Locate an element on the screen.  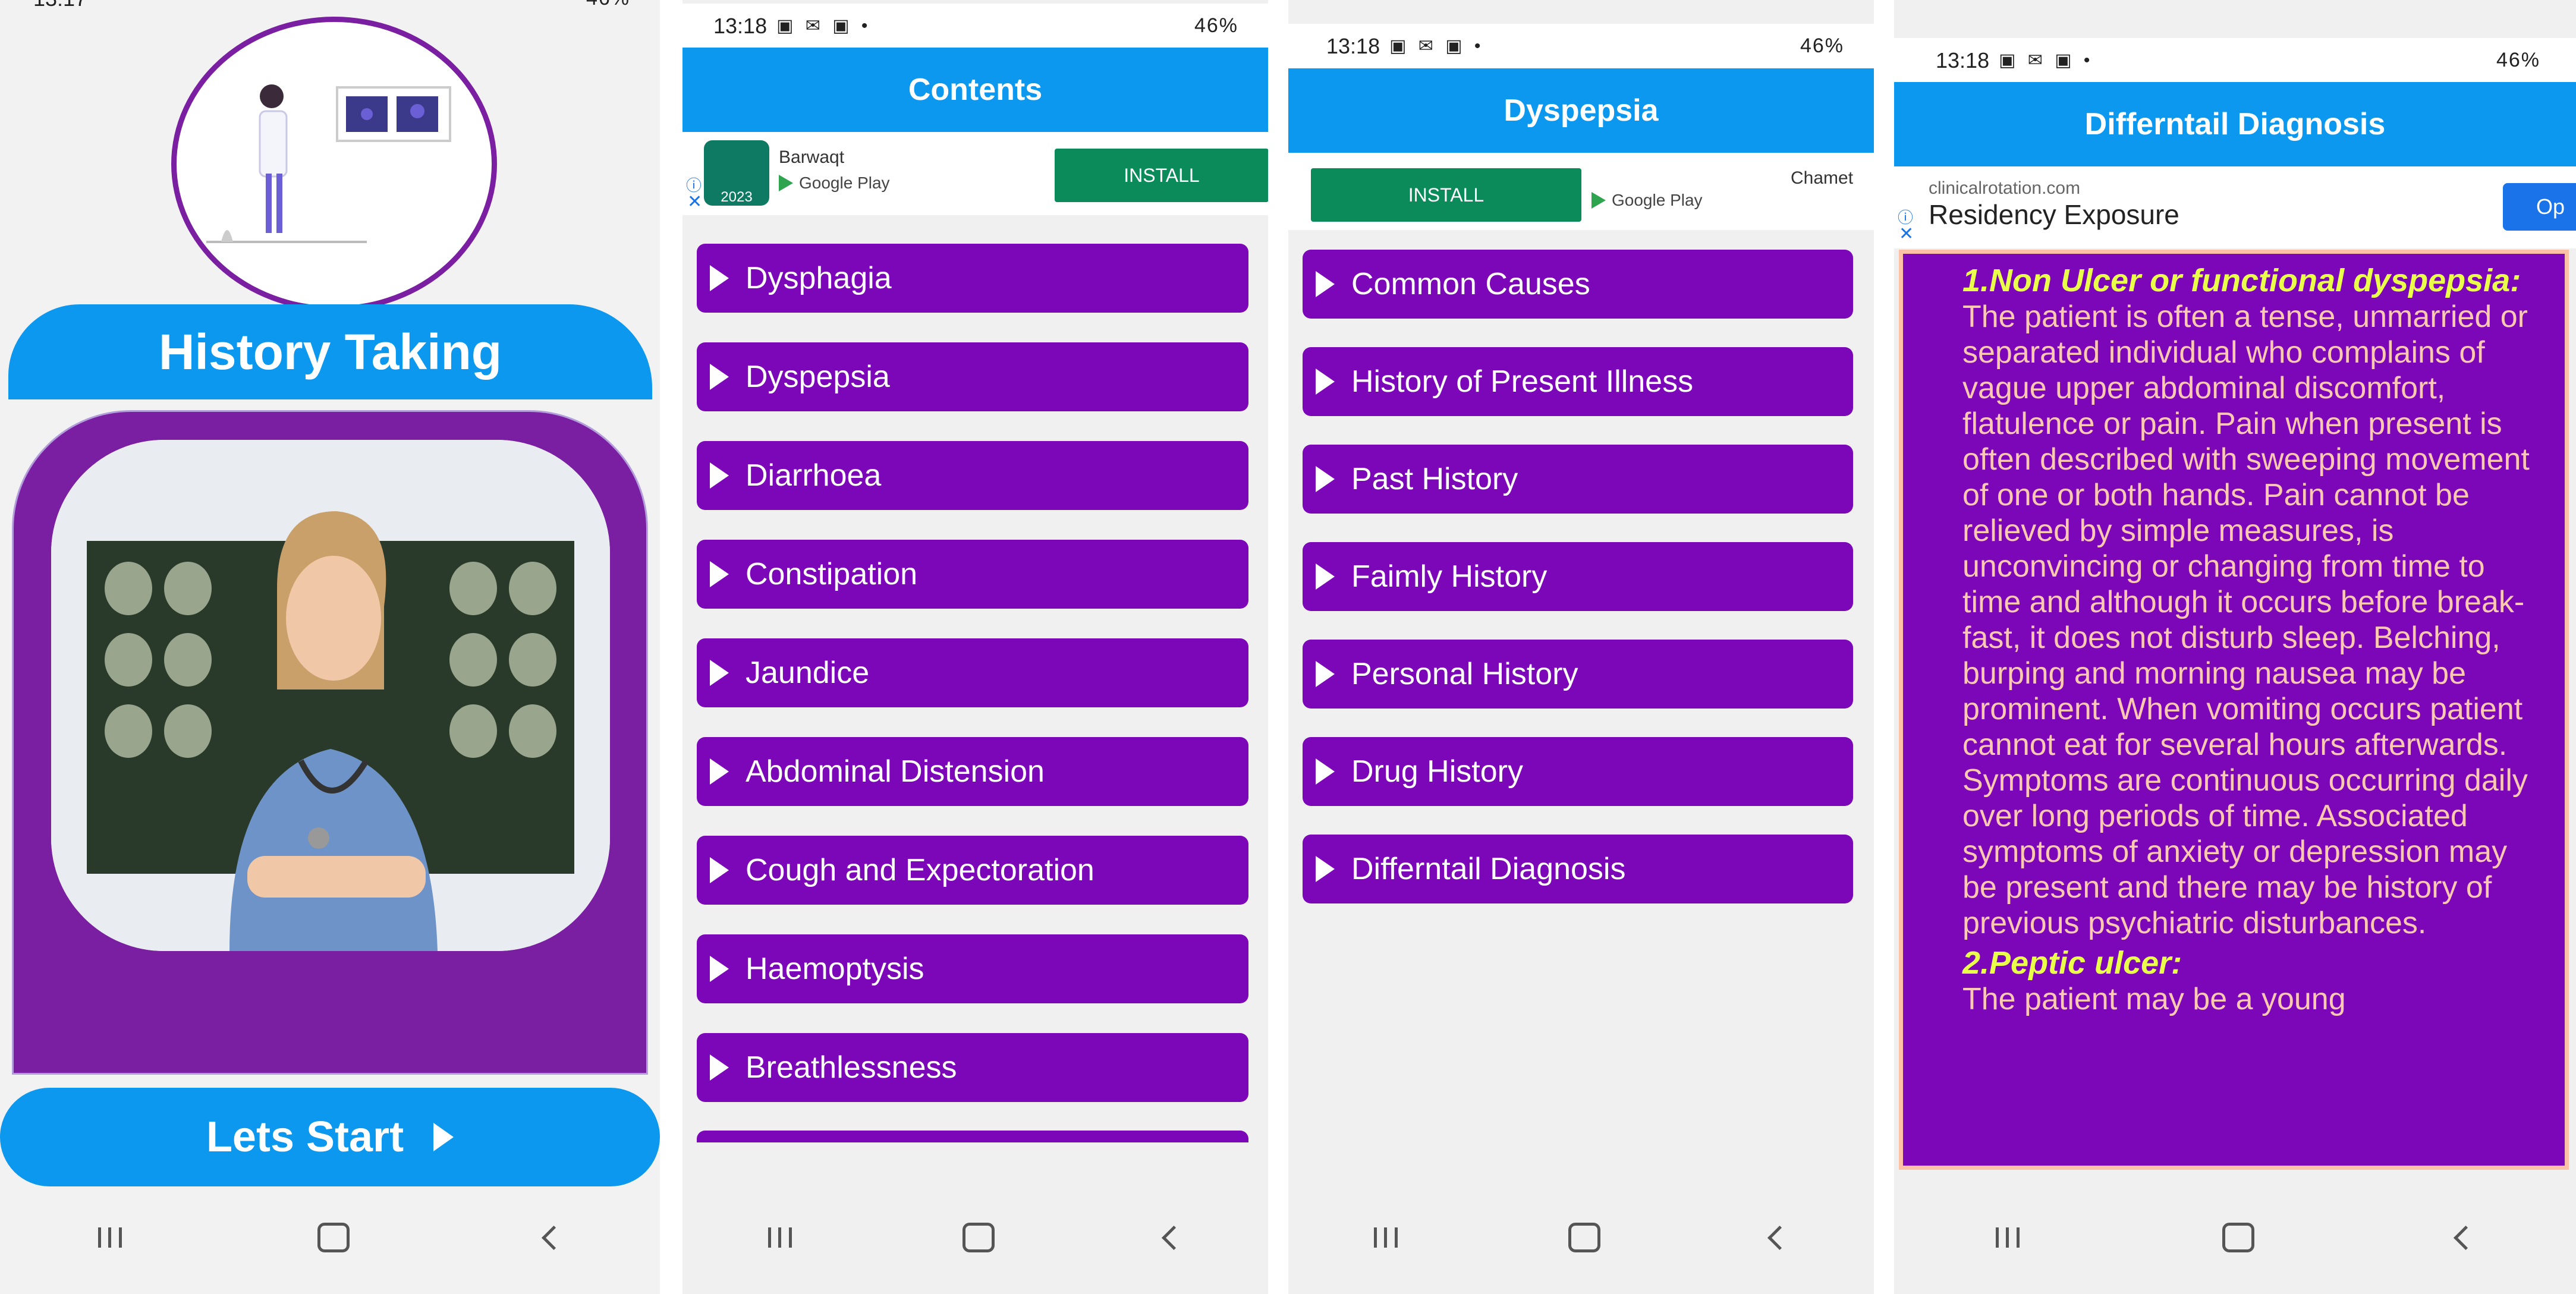
menu-item-label: Faimly History is located at coordinates (1449, 576).